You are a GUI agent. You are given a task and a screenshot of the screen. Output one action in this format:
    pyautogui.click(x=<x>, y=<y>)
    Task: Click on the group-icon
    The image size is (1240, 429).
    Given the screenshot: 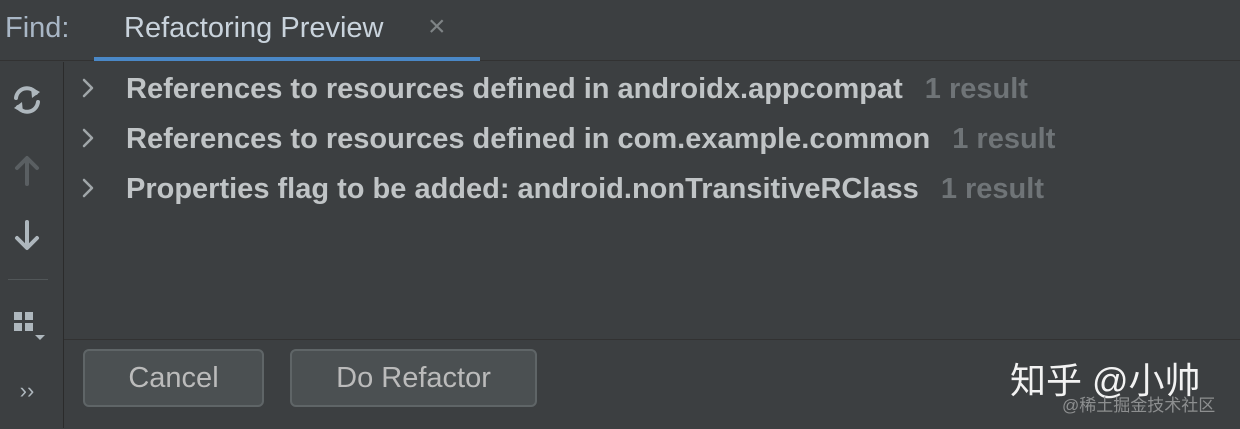 What is the action you would take?
    pyautogui.click(x=27, y=325)
    